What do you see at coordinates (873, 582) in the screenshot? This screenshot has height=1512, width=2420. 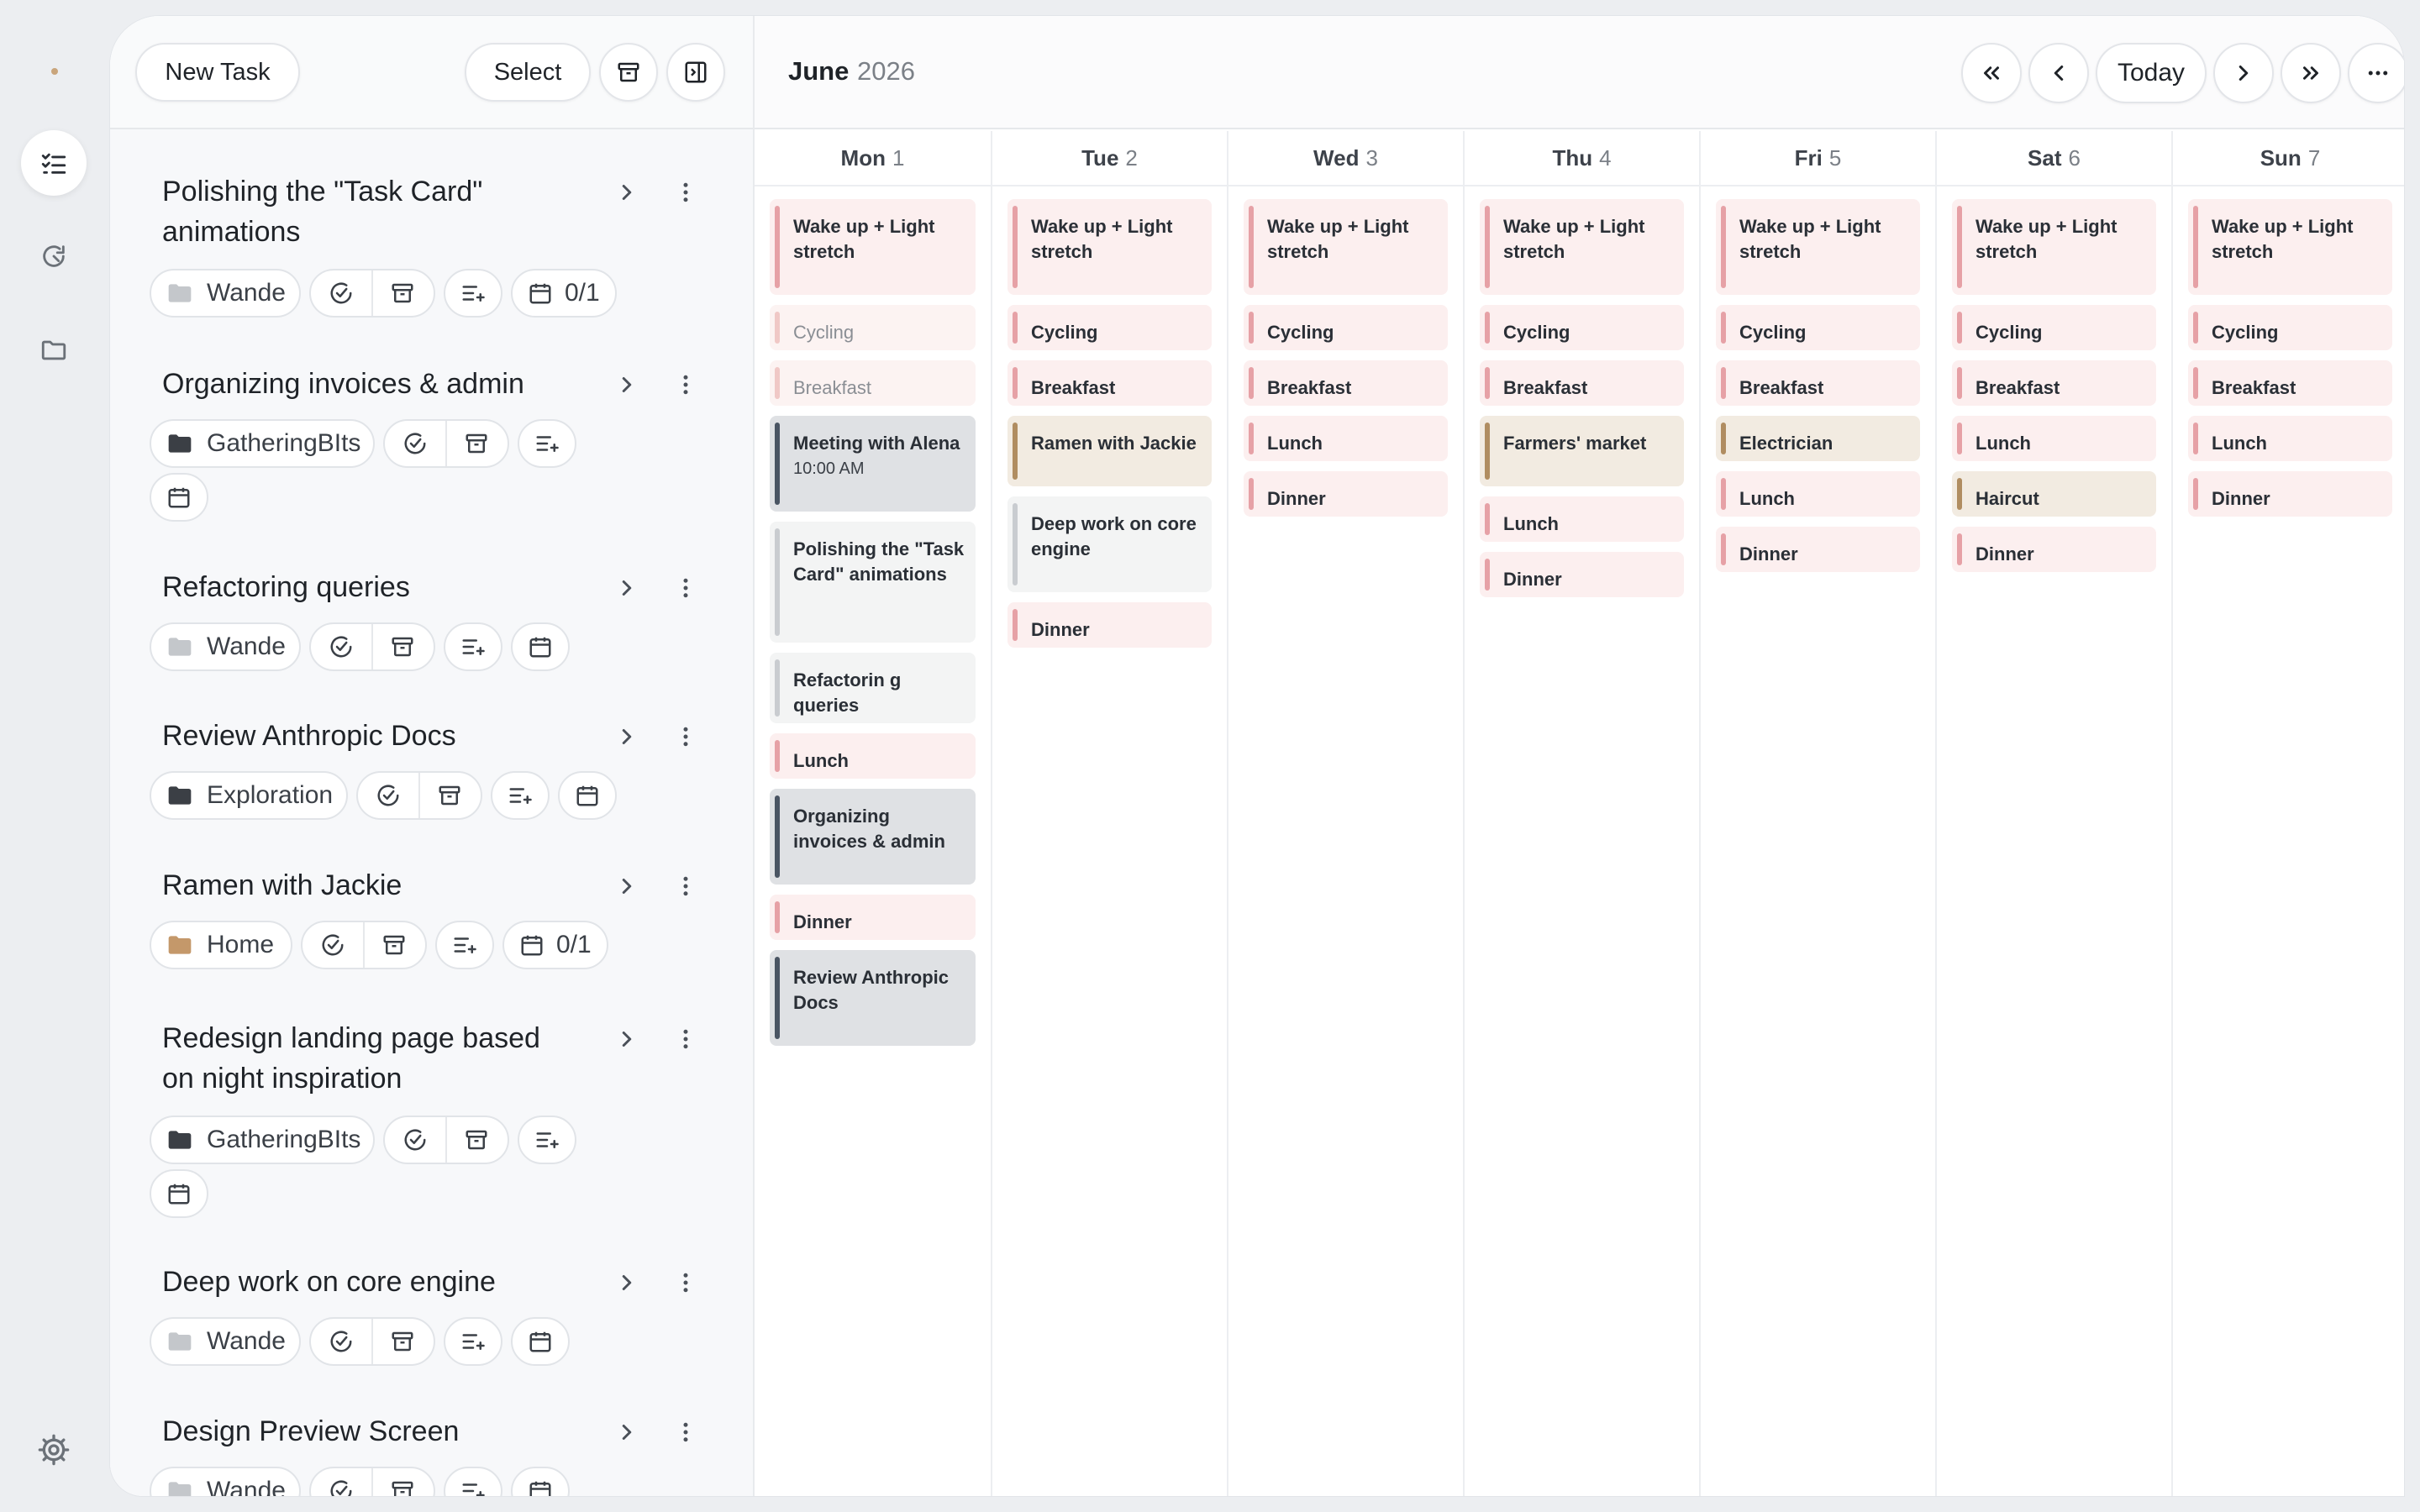 I see `calendar-event: Polishing the "Task Card" animations` at bounding box center [873, 582].